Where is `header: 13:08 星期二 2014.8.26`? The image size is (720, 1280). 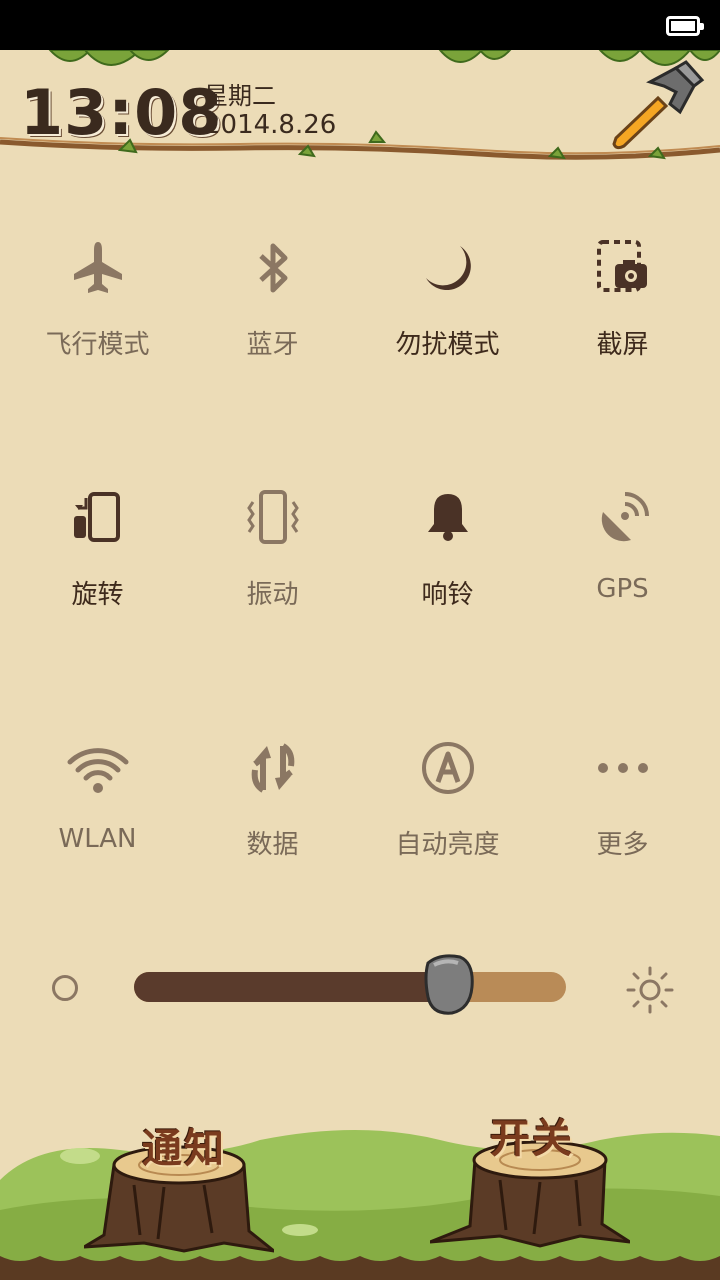 header: 13:08 星期二 2014.8.26 is located at coordinates (360, 112).